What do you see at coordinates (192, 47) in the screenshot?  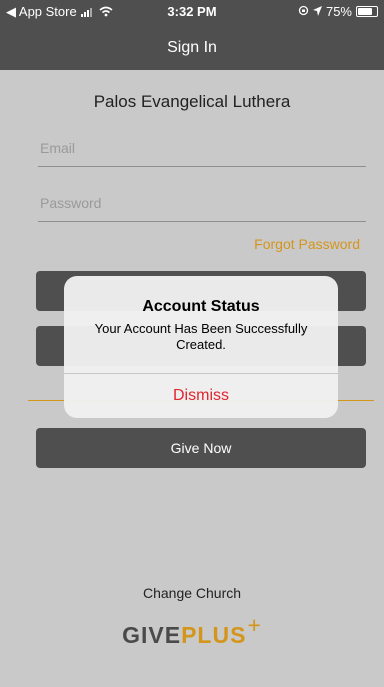 I see `page-title: Sign In` at bounding box center [192, 47].